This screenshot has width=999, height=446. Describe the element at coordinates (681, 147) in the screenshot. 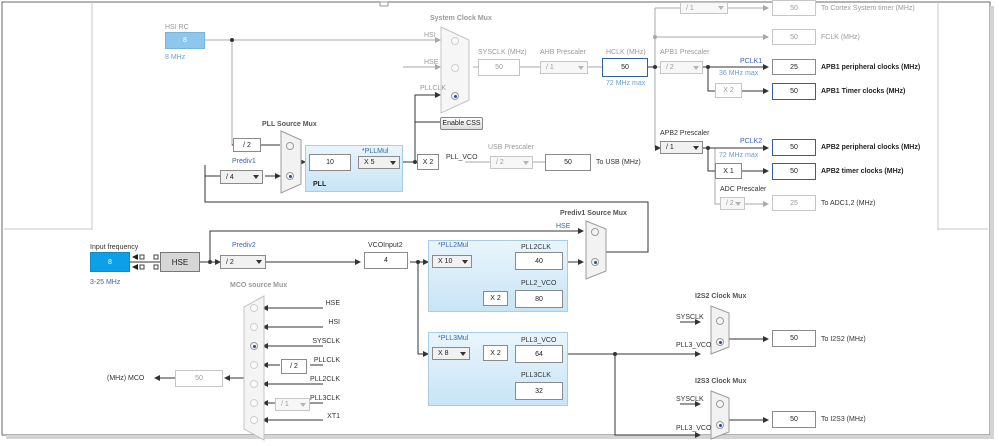

I see `apb2-prescaler-select: / 1` at that location.